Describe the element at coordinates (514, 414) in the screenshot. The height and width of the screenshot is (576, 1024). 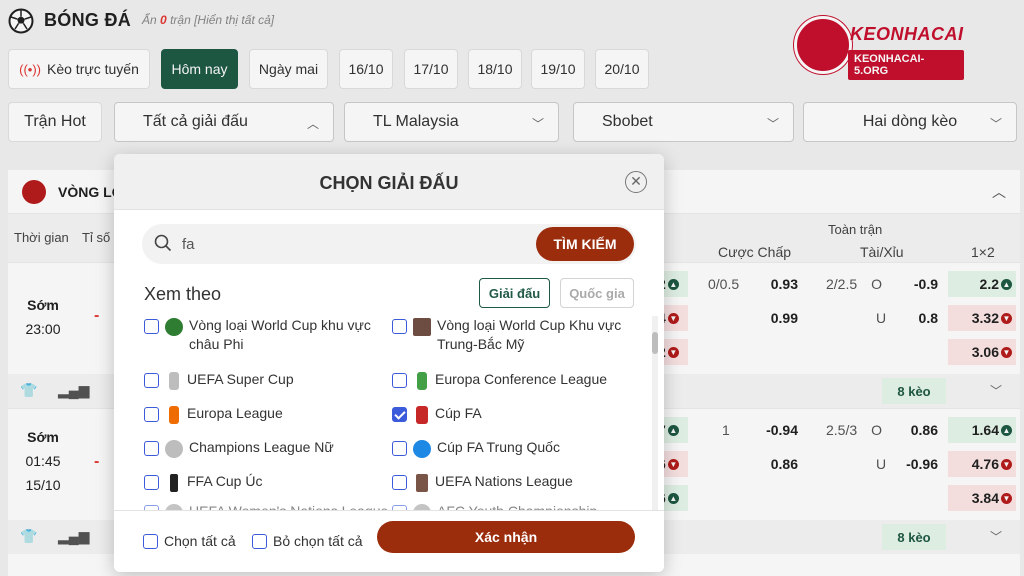
I see `league-option: Cúp FA` at that location.